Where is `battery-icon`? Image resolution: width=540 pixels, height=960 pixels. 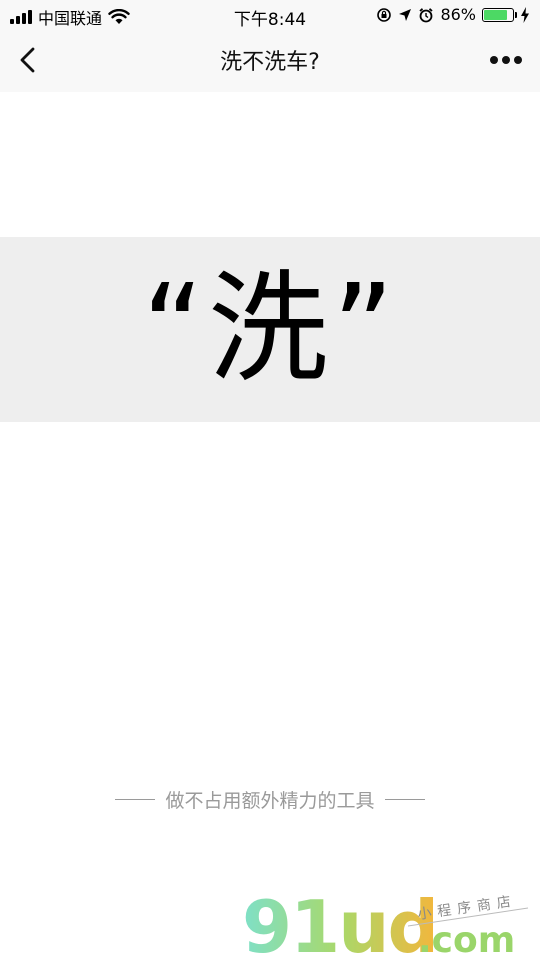 battery-icon is located at coordinates (499, 14).